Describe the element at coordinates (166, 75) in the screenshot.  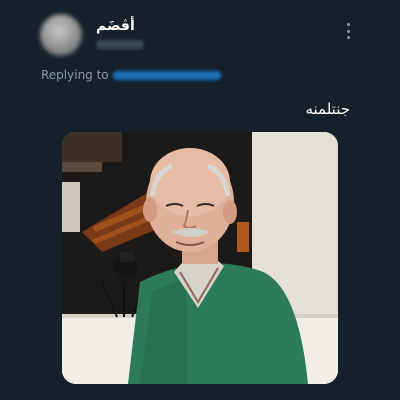
I see `reply-mention-redacted` at that location.